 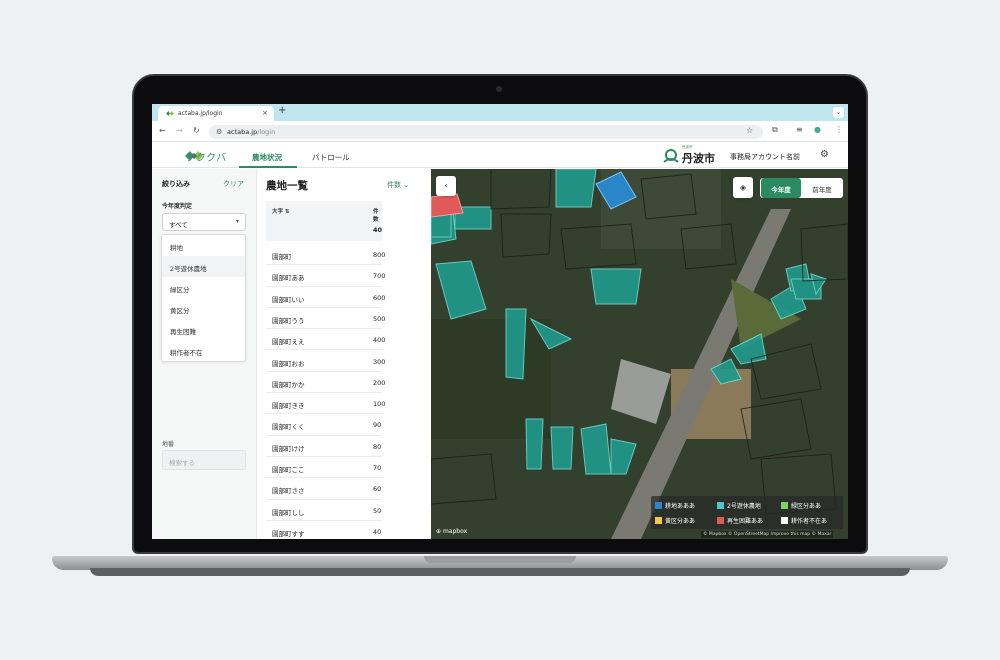 I want to click on table-row: 園部町ええ 400, so click(x=326, y=340).